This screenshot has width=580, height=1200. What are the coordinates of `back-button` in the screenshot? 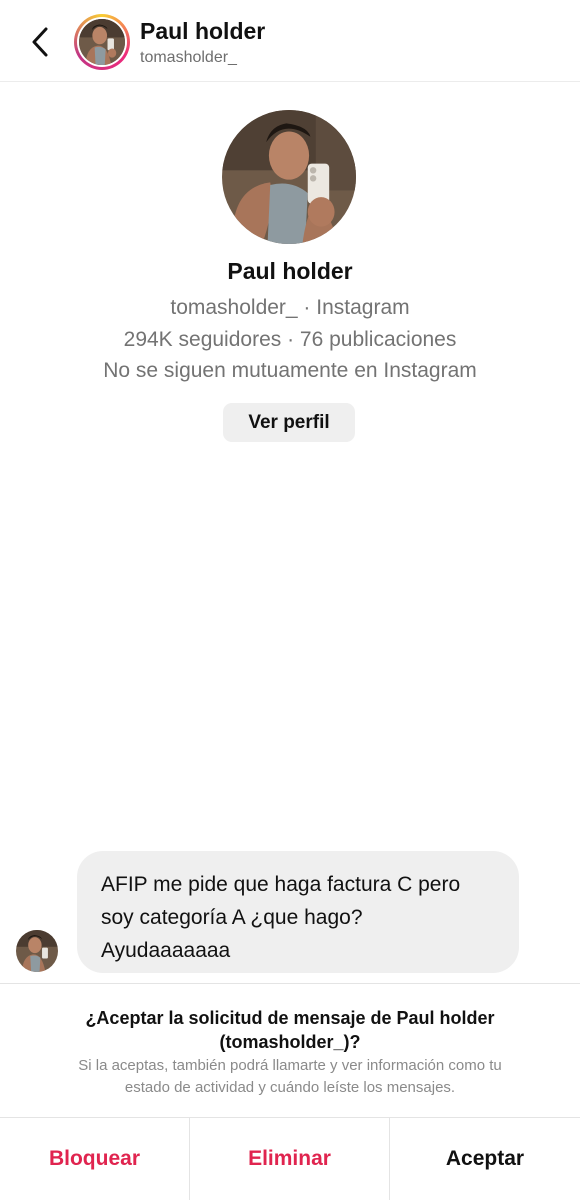 It's located at (40, 42).